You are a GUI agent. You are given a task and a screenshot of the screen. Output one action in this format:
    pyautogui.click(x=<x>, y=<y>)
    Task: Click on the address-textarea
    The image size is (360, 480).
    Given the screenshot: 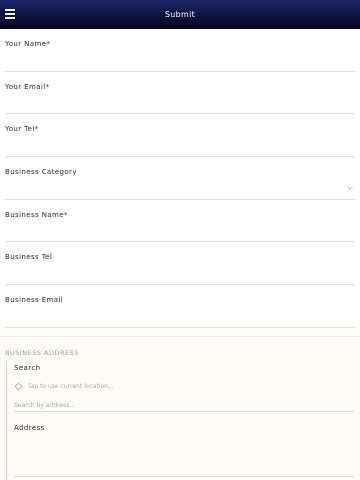 What is the action you would take?
    pyautogui.click(x=184, y=457)
    